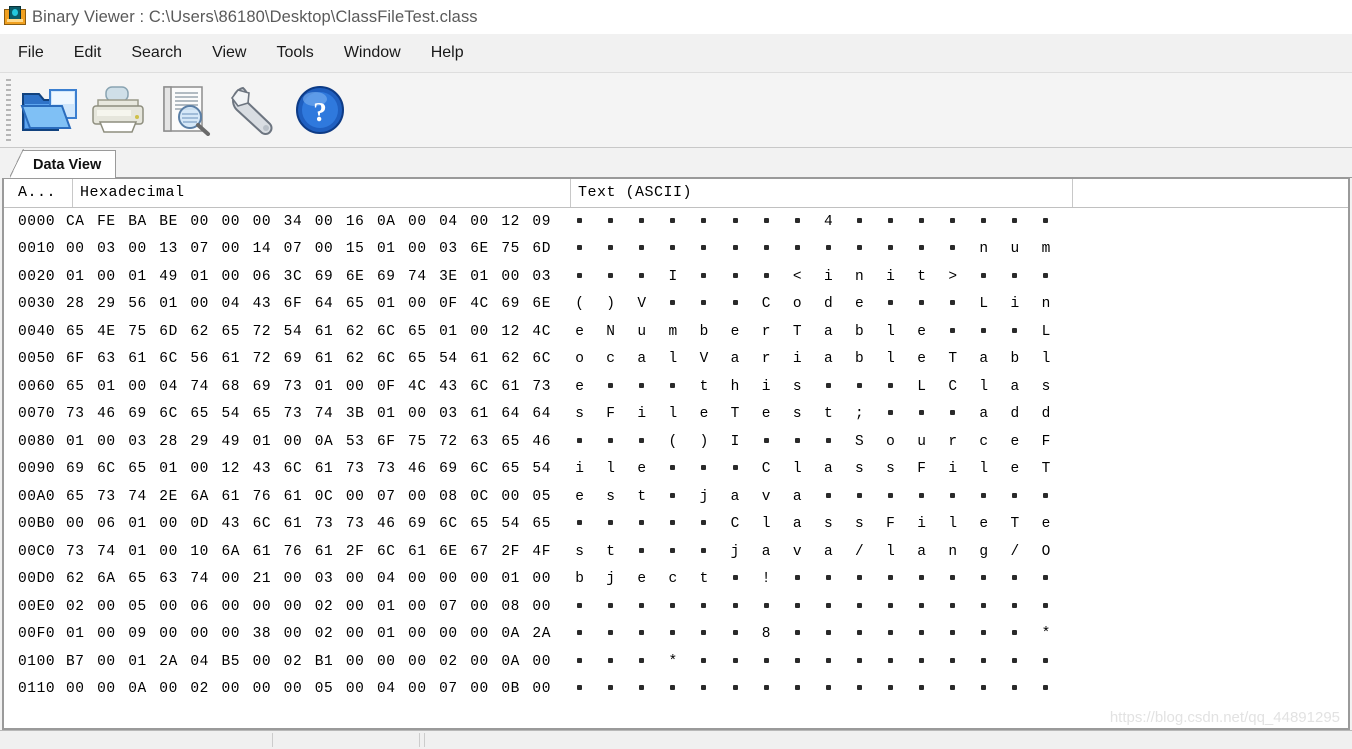 The image size is (1352, 749). What do you see at coordinates (37, 414) in the screenshot?
I see `hex-row-address: 0070` at bounding box center [37, 414].